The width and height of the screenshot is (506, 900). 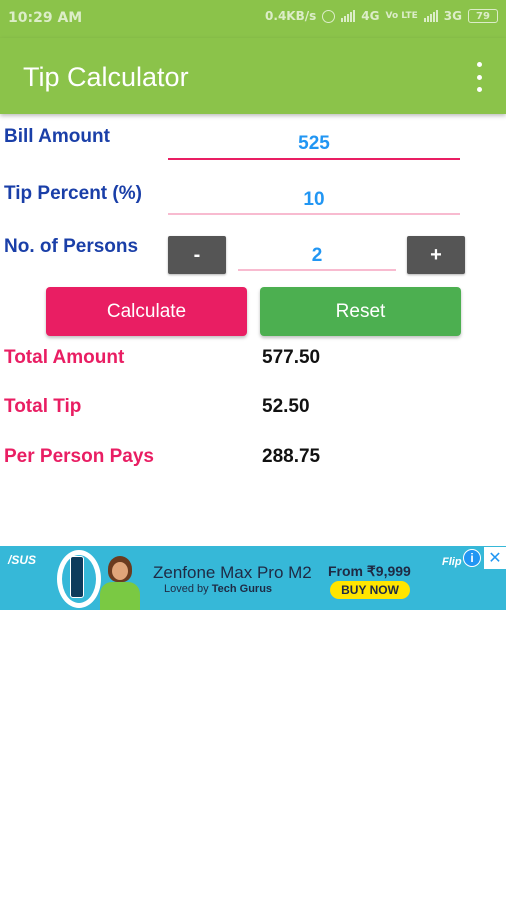 What do you see at coordinates (79, 456) in the screenshot?
I see `per-person-label: Per Person Pays` at bounding box center [79, 456].